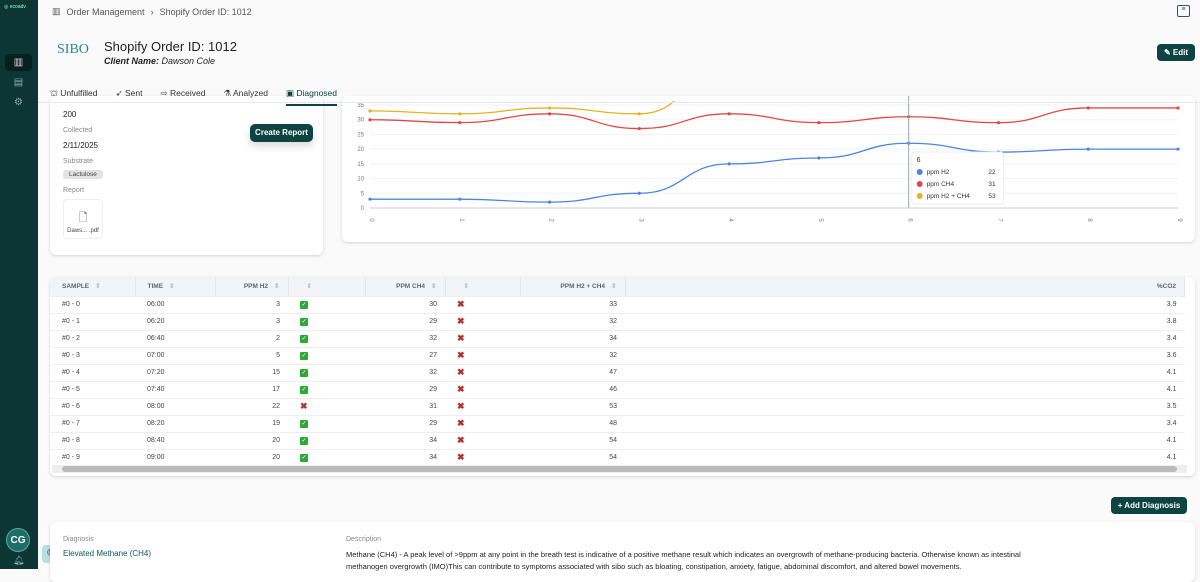 The image size is (1200, 582). Describe the element at coordinates (155, 287) in the screenshot. I see `header-label: TIME` at that location.